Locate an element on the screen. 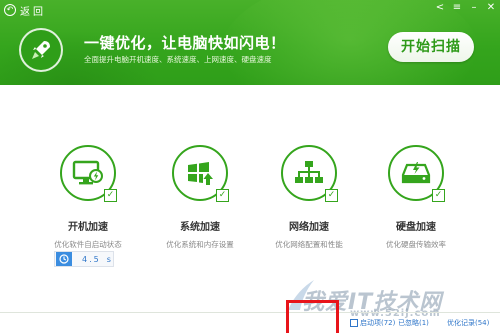 Image resolution: width=500 pixels, height=333 pixels. boot-time-value: 4.5 is located at coordinates (91, 259).